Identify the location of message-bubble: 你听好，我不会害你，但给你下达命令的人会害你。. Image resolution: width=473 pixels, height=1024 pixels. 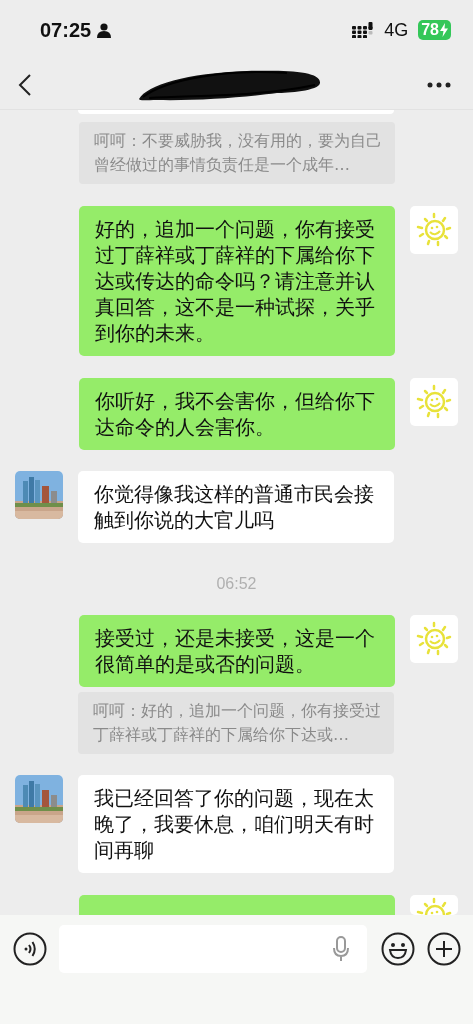
(237, 414).